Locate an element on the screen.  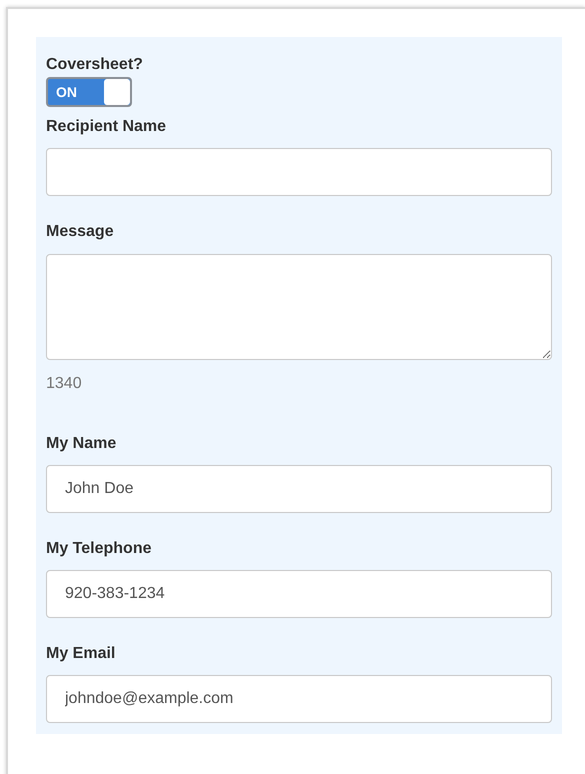
field-label: Message is located at coordinates (80, 232).